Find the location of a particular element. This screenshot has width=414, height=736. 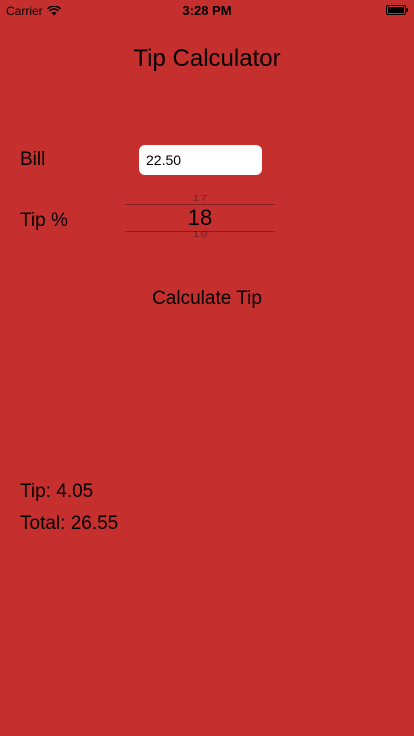

bill-input is located at coordinates (200, 160).